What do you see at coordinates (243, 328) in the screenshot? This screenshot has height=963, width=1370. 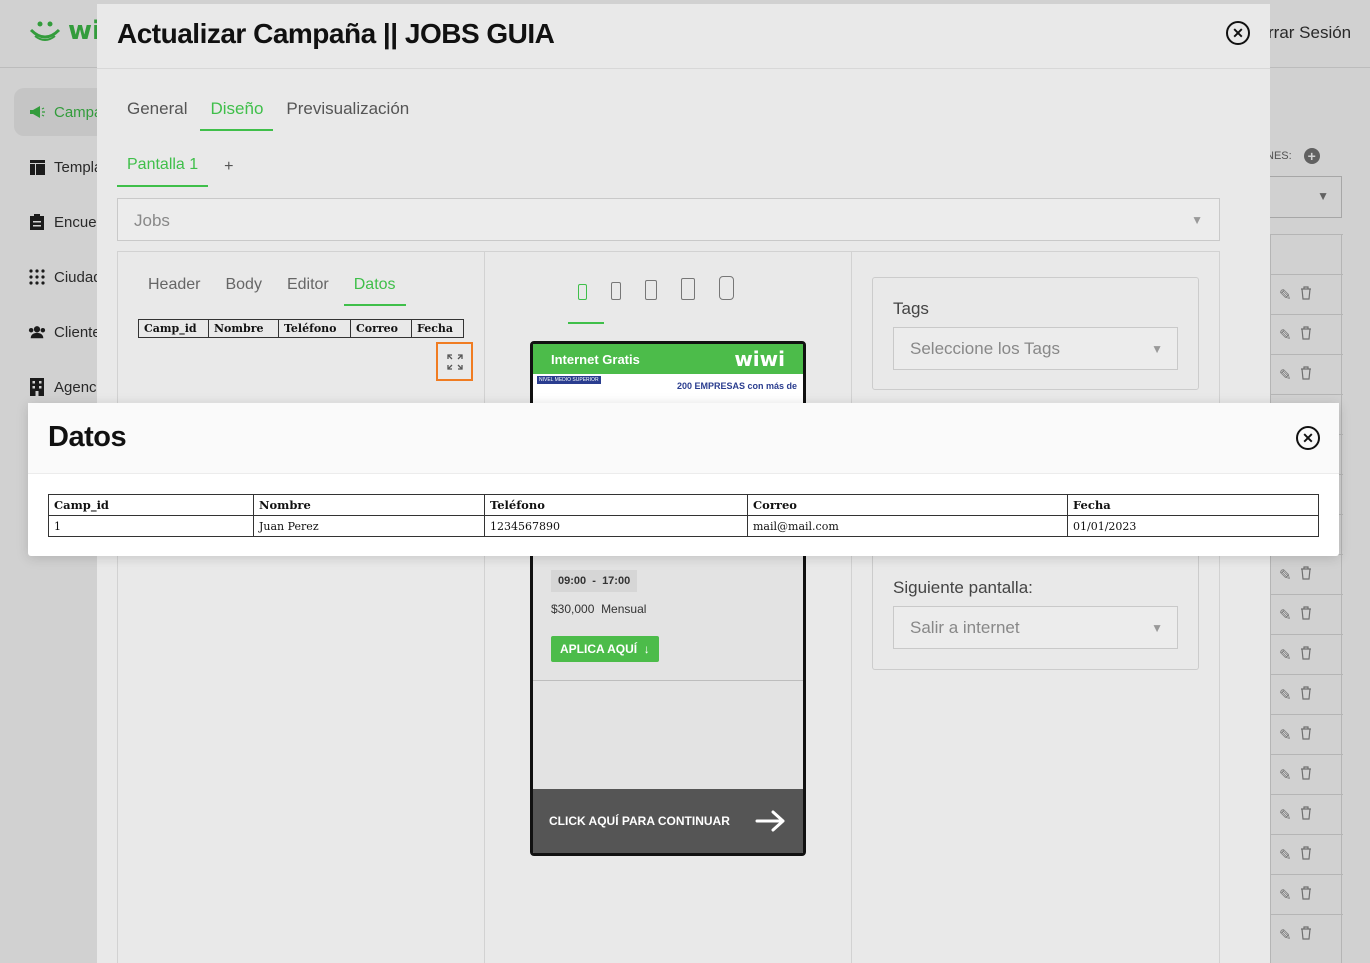 I see `column-header: Nombre` at bounding box center [243, 328].